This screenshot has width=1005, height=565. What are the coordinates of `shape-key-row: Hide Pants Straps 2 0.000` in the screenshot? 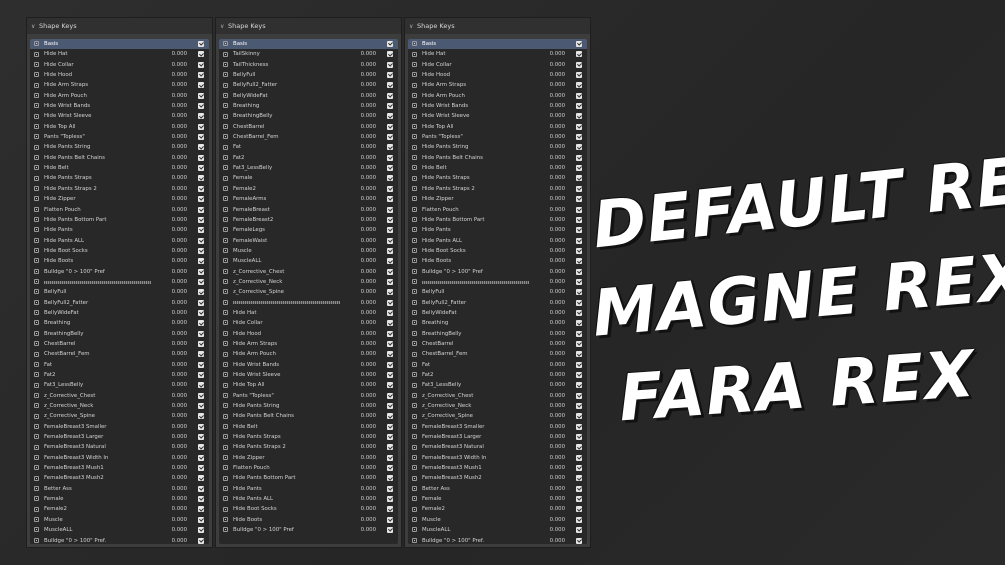 It's located at (497, 189).